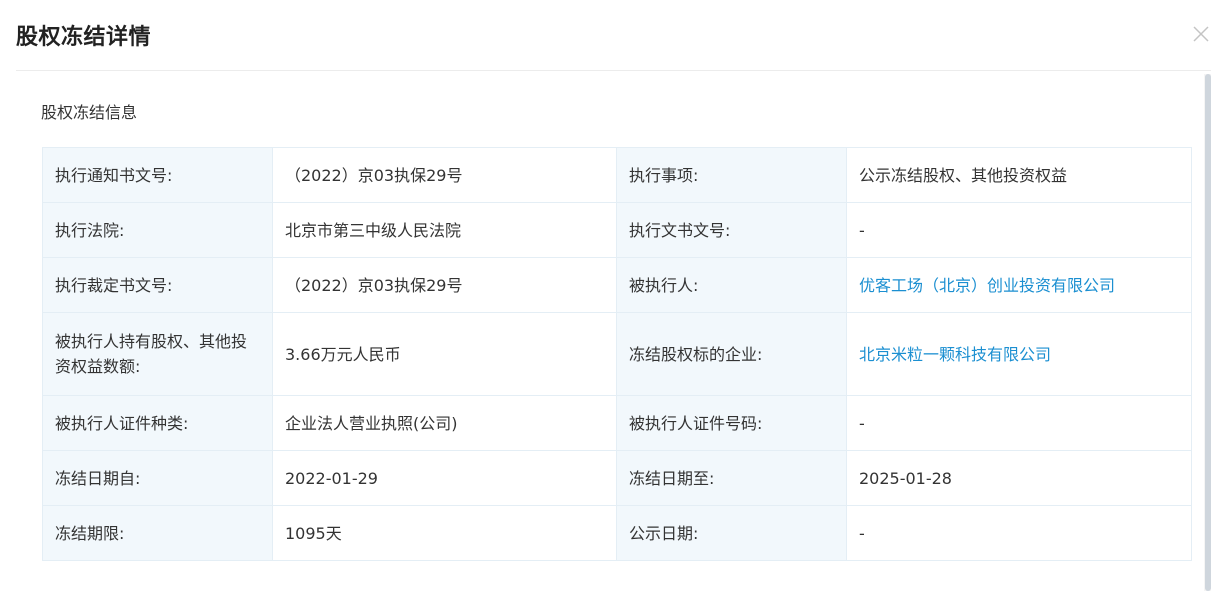 The height and width of the screenshot is (591, 1211). What do you see at coordinates (731, 285) in the screenshot?
I see `executed-party-label: 被执行人:` at bounding box center [731, 285].